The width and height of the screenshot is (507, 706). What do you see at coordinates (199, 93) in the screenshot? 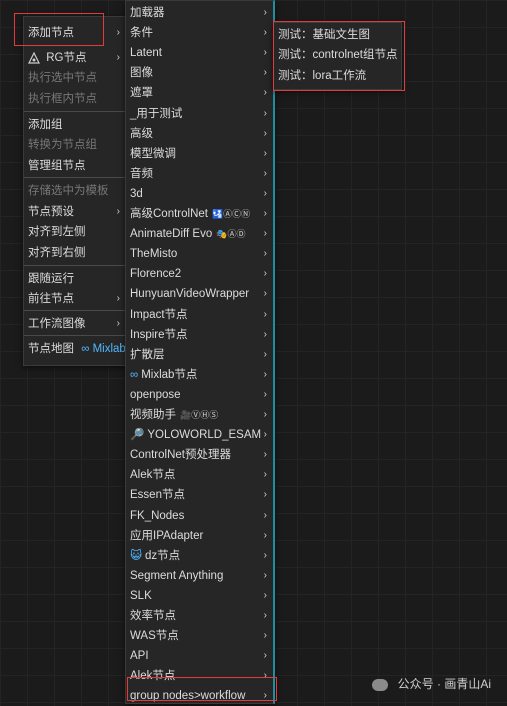
I see `submenu-item: 遮罩 ›` at bounding box center [199, 93].